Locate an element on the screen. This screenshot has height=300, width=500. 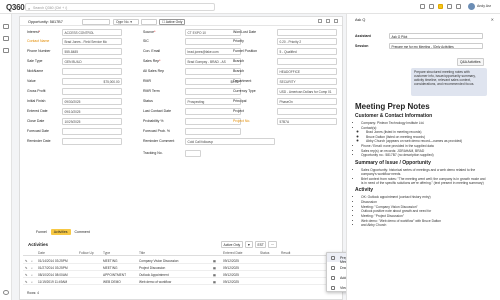
help-circle-icon is located at coordinates (6, 292).